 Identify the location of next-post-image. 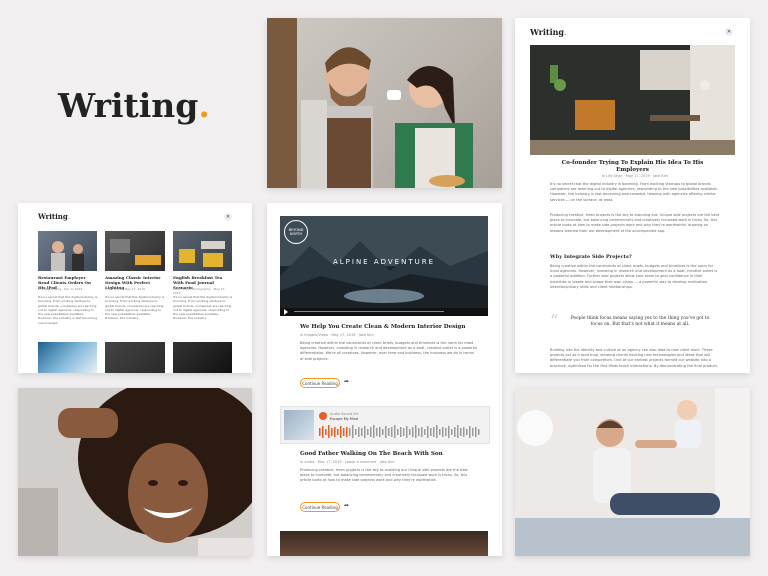
(384, 543).